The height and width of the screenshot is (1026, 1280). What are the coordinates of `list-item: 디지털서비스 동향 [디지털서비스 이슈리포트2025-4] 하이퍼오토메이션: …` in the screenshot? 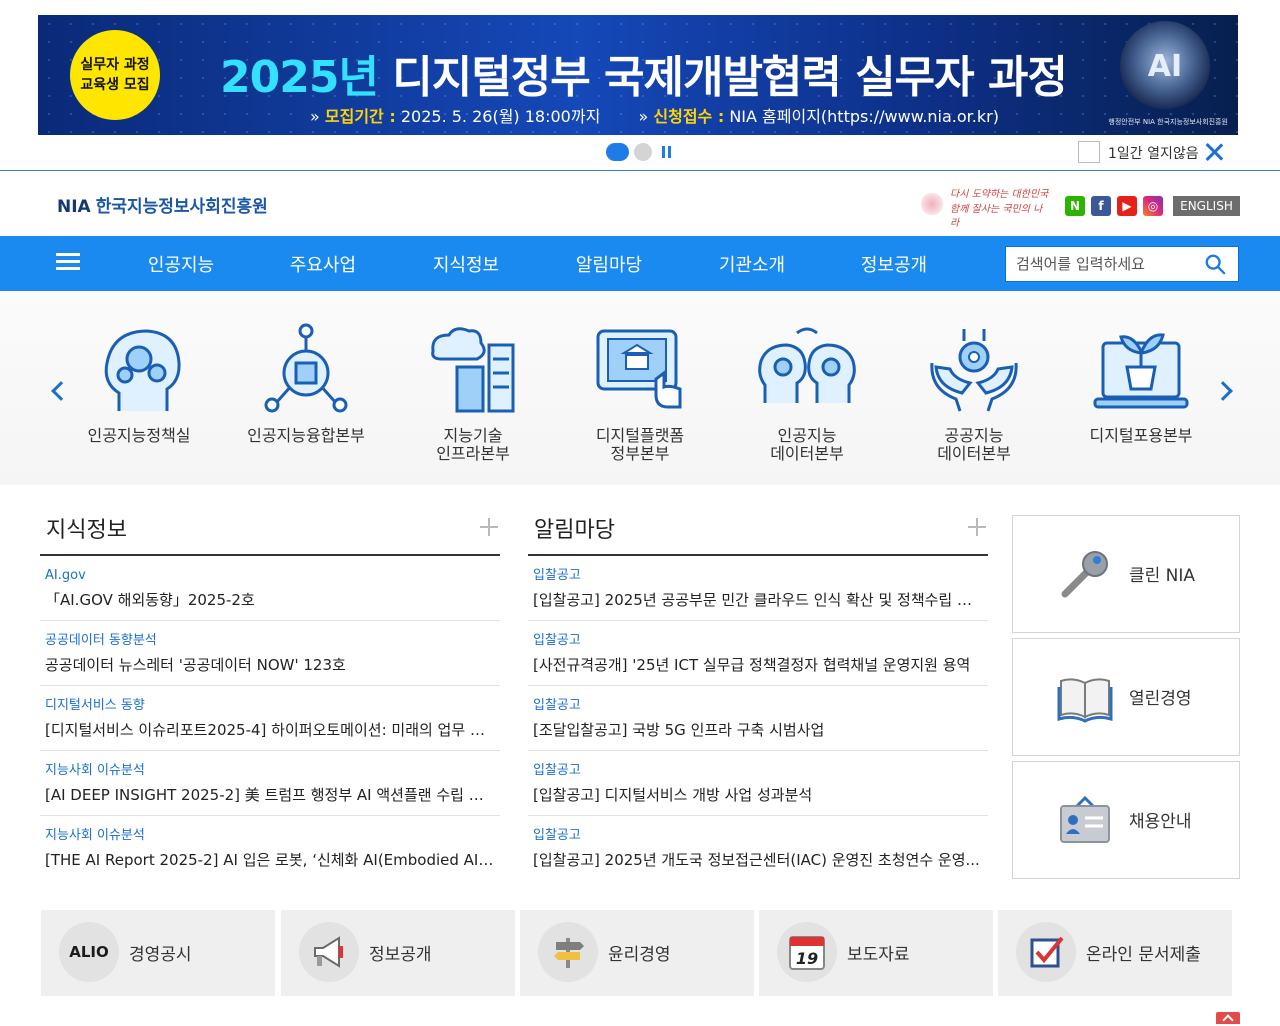 It's located at (270, 718).